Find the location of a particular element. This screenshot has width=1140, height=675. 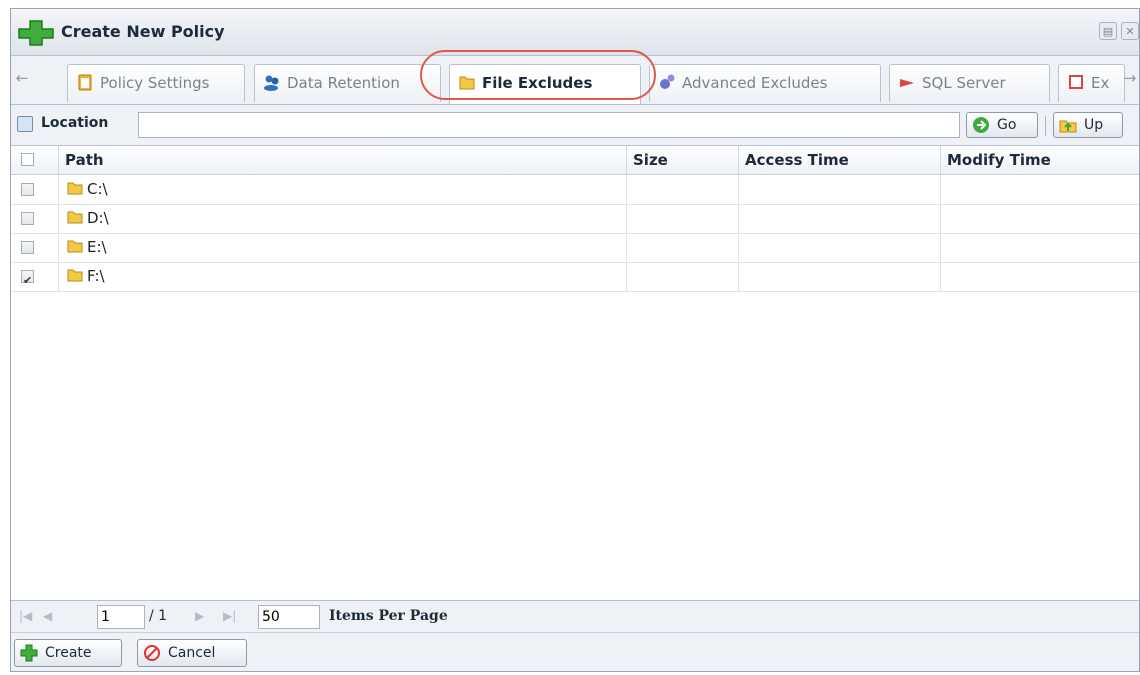

table-row: E:\ is located at coordinates (575, 248).